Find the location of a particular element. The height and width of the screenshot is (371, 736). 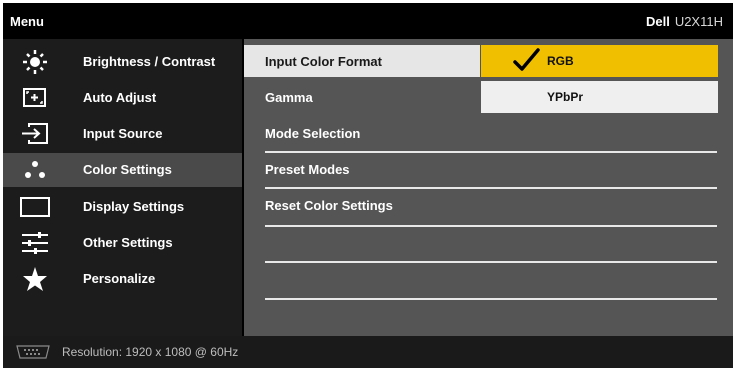

monitor-model: Dell U2X11H is located at coordinates (684, 21).